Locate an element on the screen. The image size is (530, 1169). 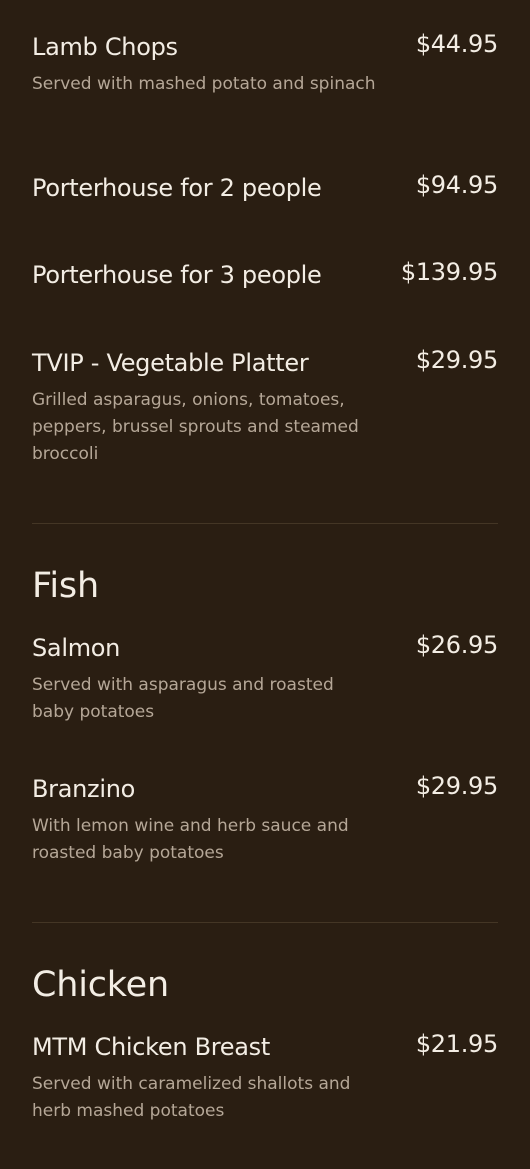
item-description: Served with mashed potato and spinach is located at coordinates (204, 84).